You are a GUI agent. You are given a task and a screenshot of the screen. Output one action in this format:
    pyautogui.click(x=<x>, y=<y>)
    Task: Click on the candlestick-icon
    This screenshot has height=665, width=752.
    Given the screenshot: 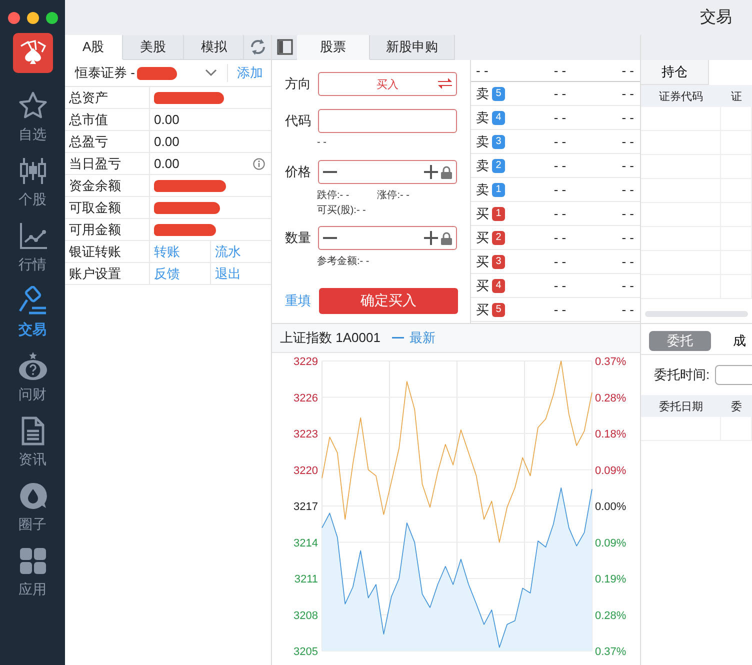 What is the action you would take?
    pyautogui.click(x=33, y=171)
    